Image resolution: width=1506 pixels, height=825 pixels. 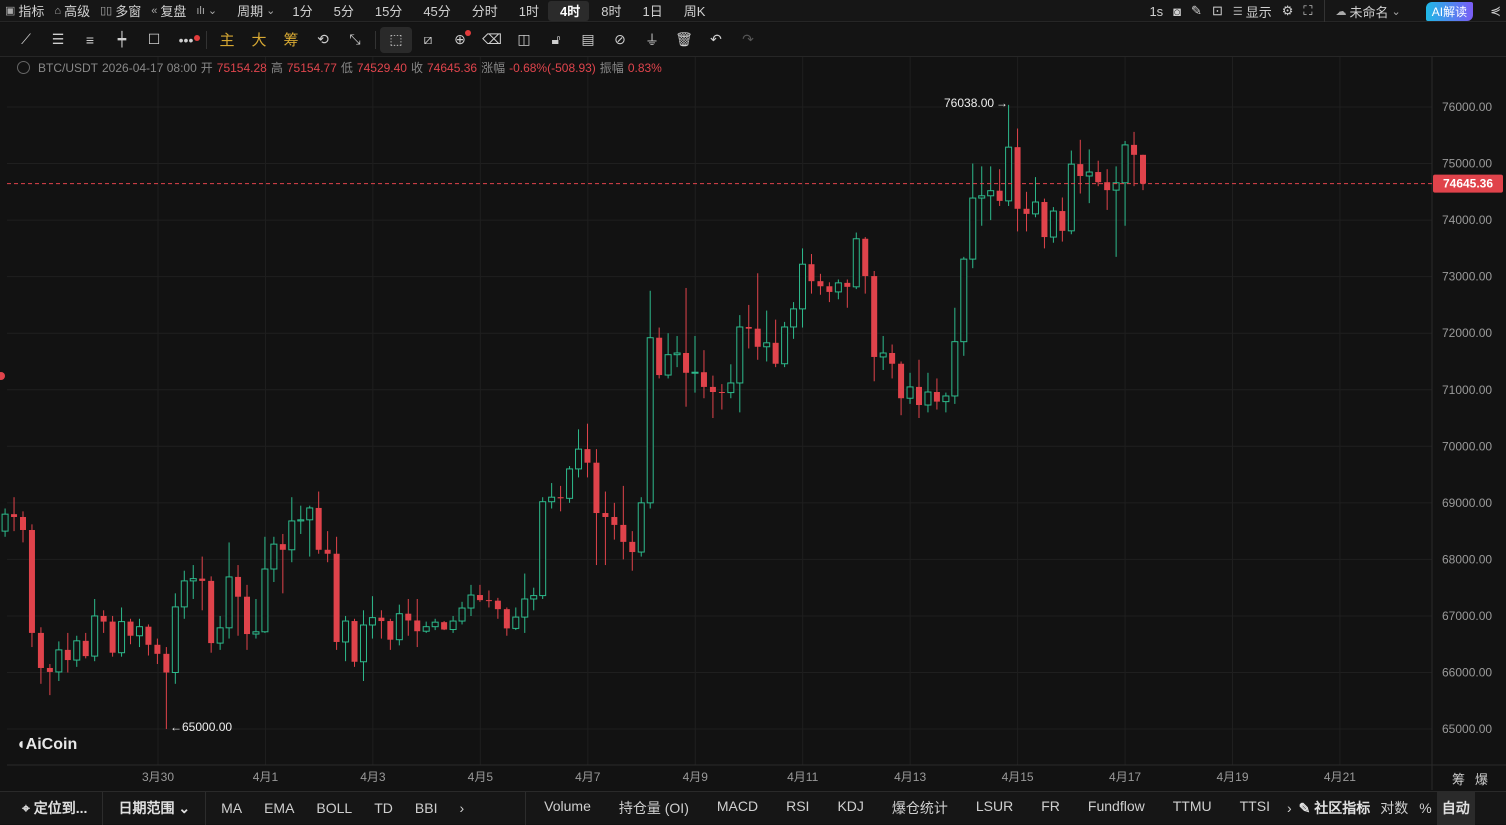 What do you see at coordinates (620, 40) in the screenshot?
I see `link-icon: ⊘` at bounding box center [620, 40].